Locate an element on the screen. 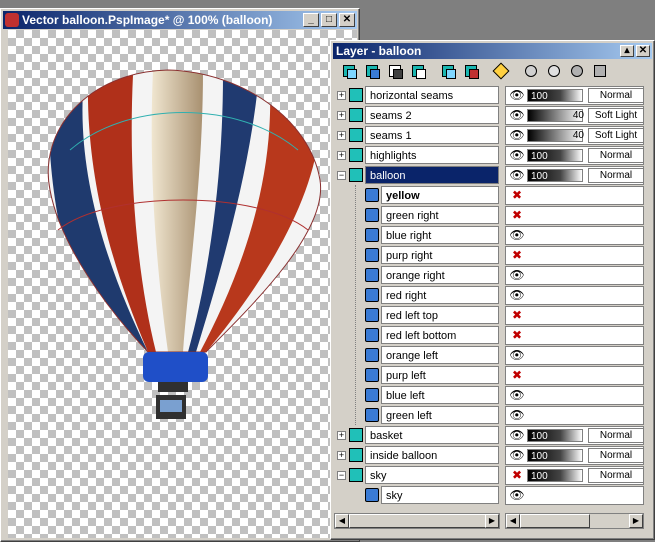 The height and width of the screenshot is (542, 655). layer-row-highlights: + highlights 👁 100 Normal is located at coordinates (489, 155).